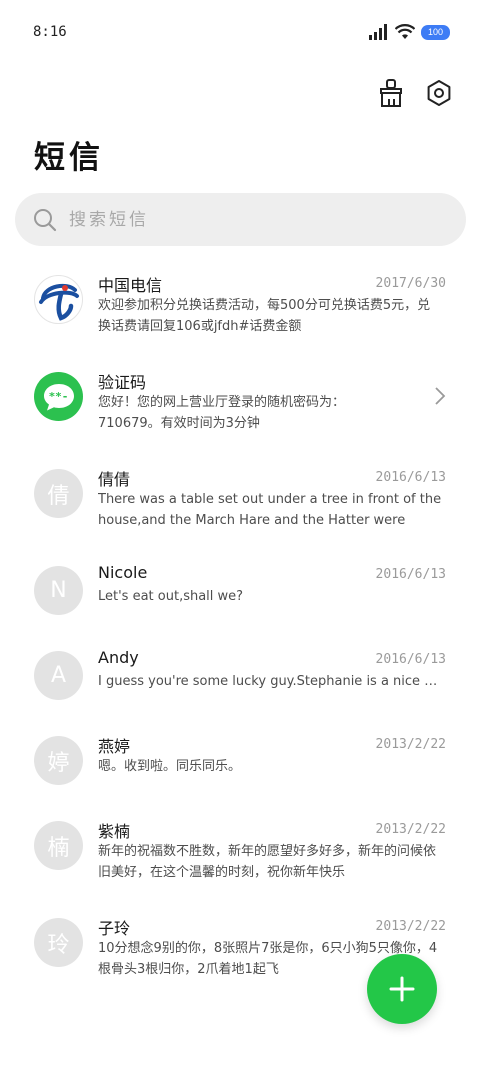 The image size is (480, 1067). I want to click on avatar: **-, so click(58, 396).